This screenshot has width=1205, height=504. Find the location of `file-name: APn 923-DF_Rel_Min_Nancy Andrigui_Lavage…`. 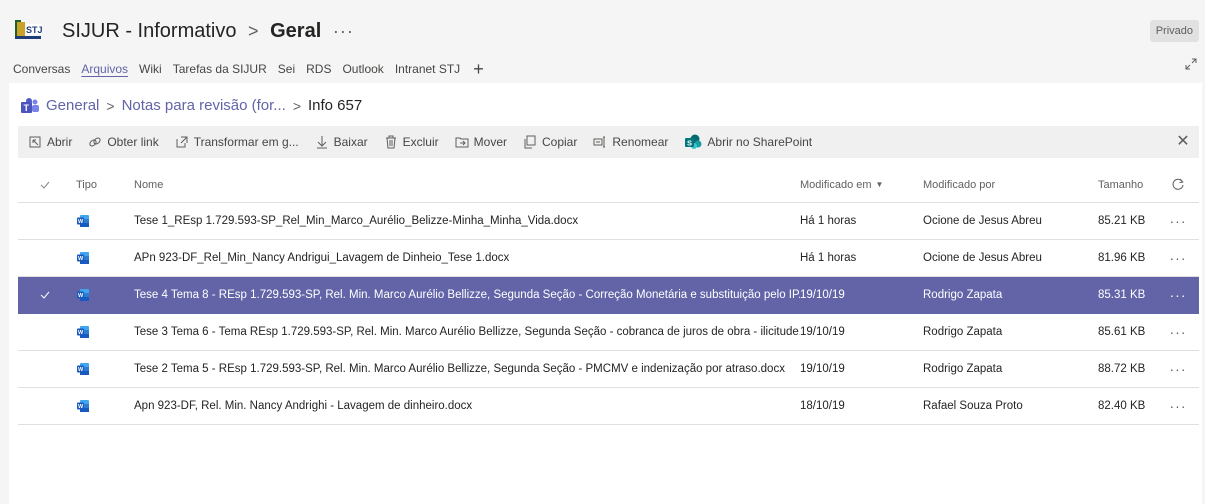

file-name: APn 923-DF_Rel_Min_Nancy Andrigui_Lavage… is located at coordinates (467, 258).